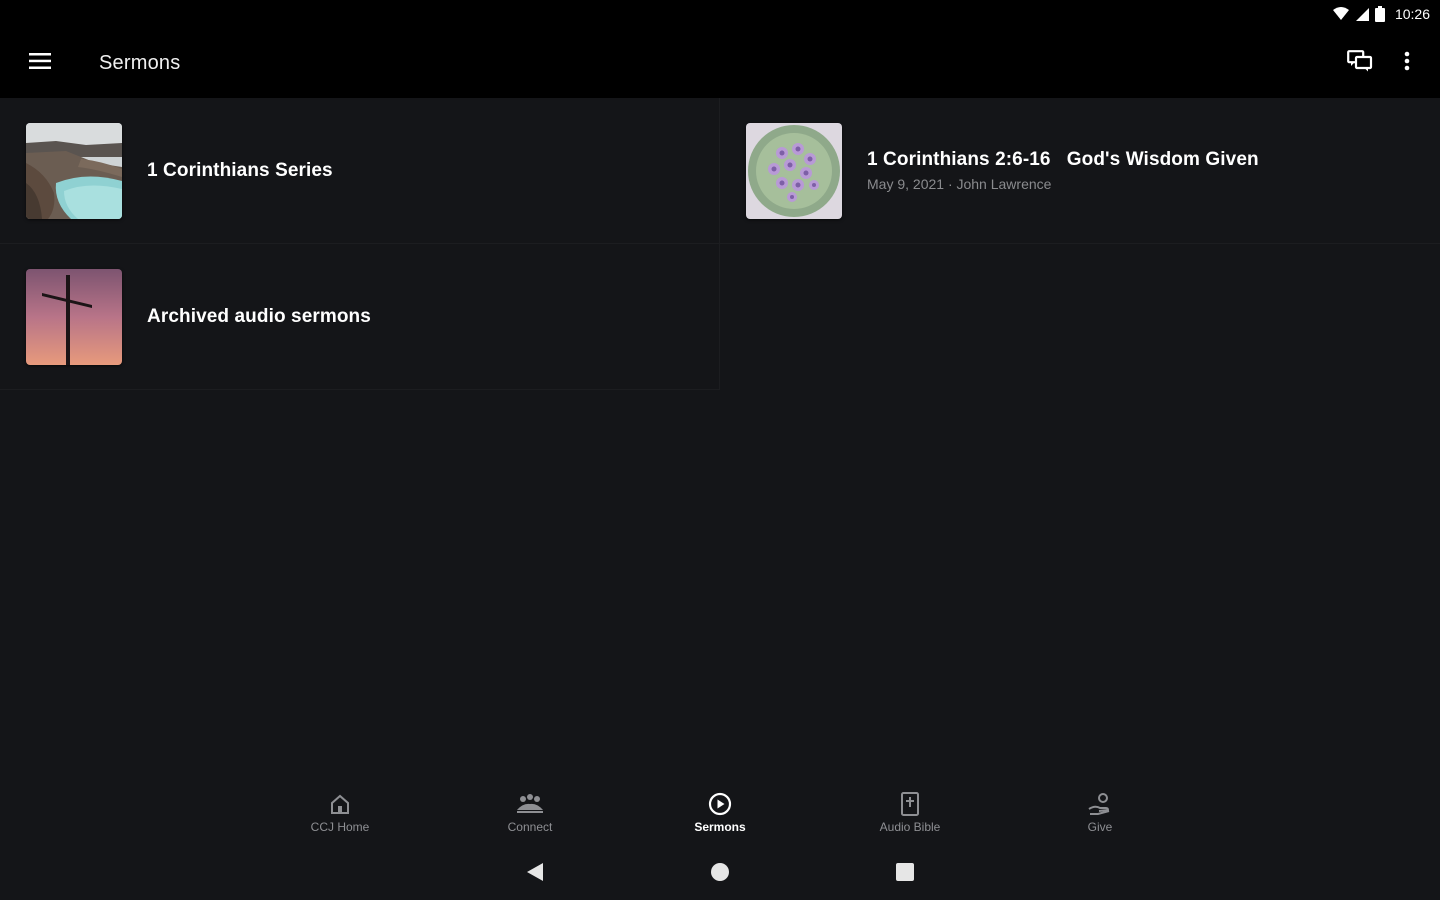 This screenshot has width=1440, height=900. Describe the element at coordinates (1362, 14) in the screenshot. I see `signal-icon` at that location.